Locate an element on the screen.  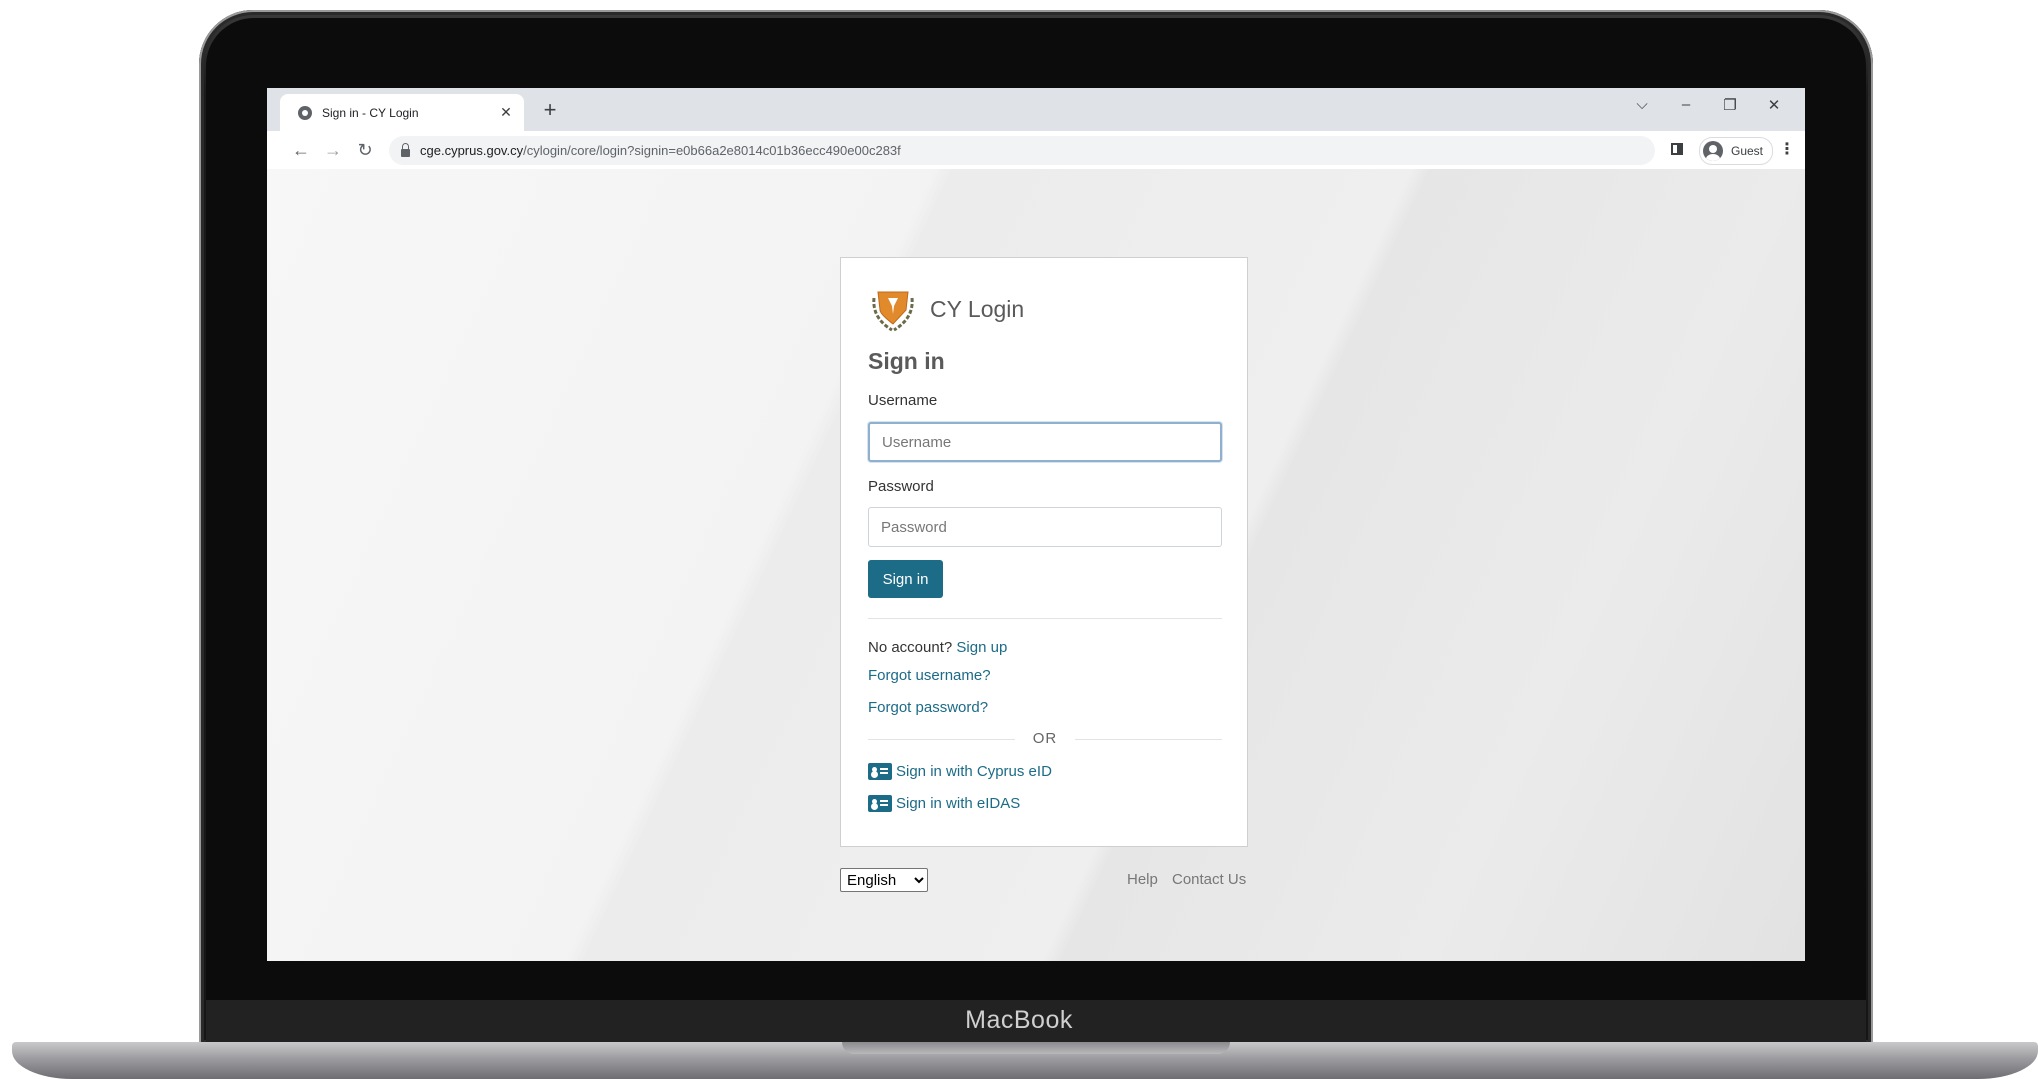
back-arrow-icon: ← is located at coordinates (301, 150).